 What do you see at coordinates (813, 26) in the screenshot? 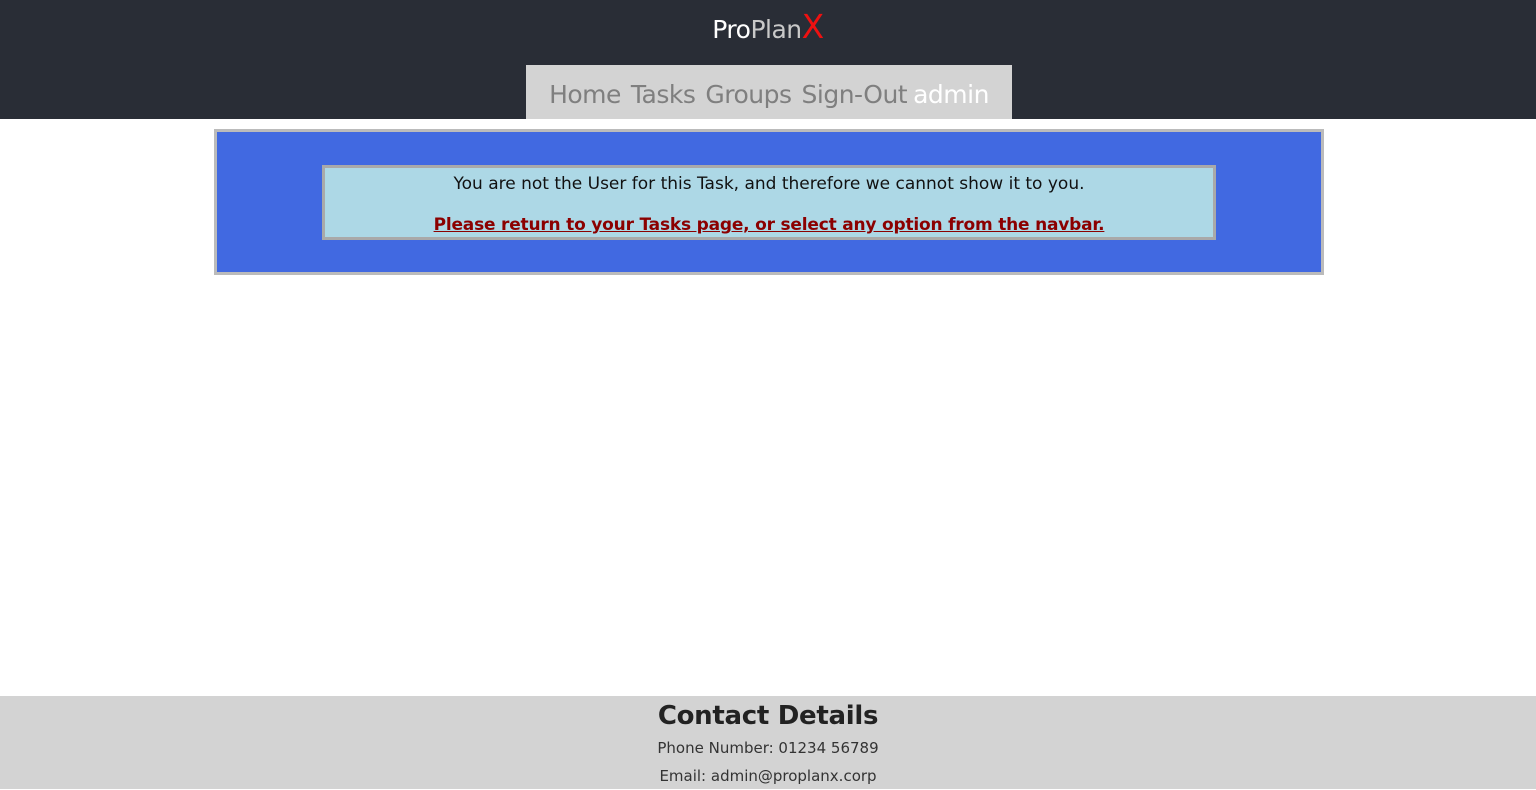
I see `brand-logo-x: X` at bounding box center [813, 26].